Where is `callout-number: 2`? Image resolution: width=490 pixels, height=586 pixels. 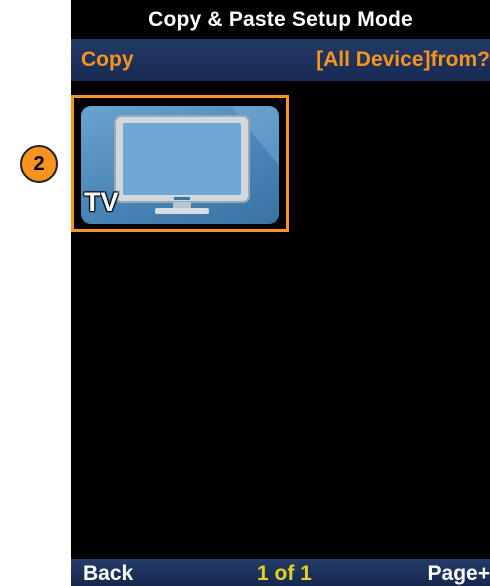
callout-number: 2 is located at coordinates (39, 164).